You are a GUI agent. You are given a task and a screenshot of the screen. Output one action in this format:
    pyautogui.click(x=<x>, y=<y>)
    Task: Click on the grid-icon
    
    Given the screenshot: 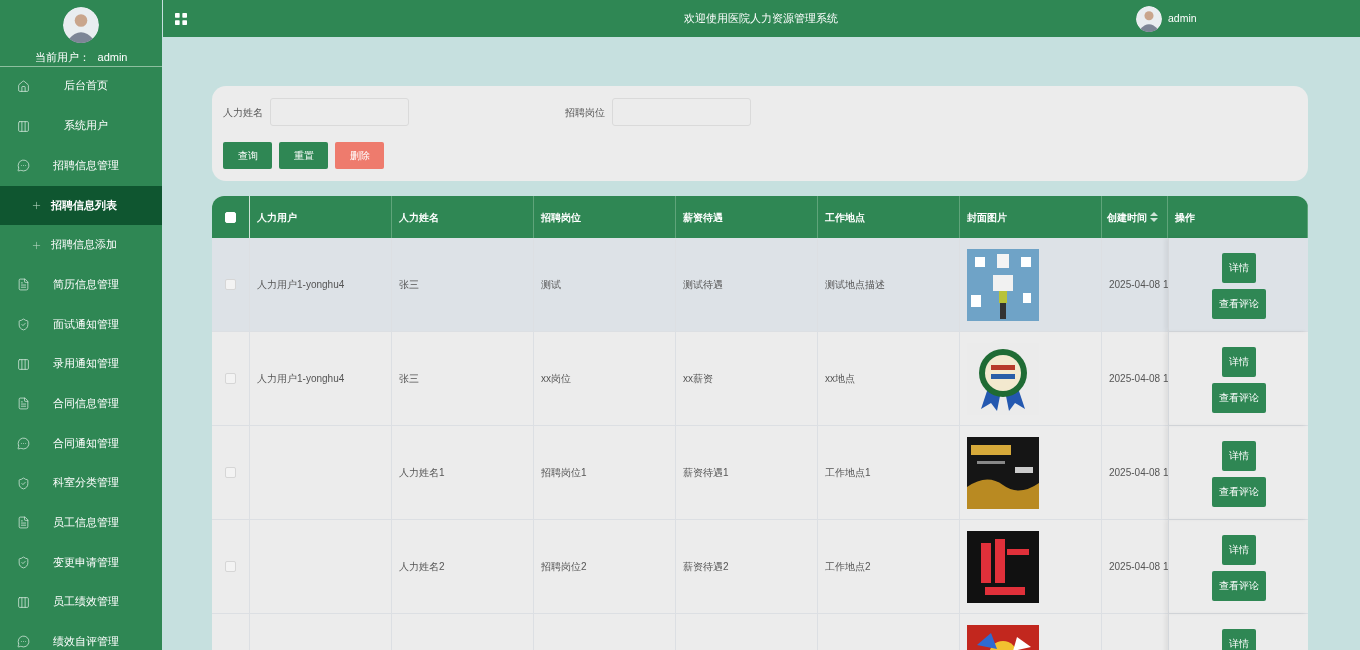 What is the action you would take?
    pyautogui.click(x=181, y=18)
    